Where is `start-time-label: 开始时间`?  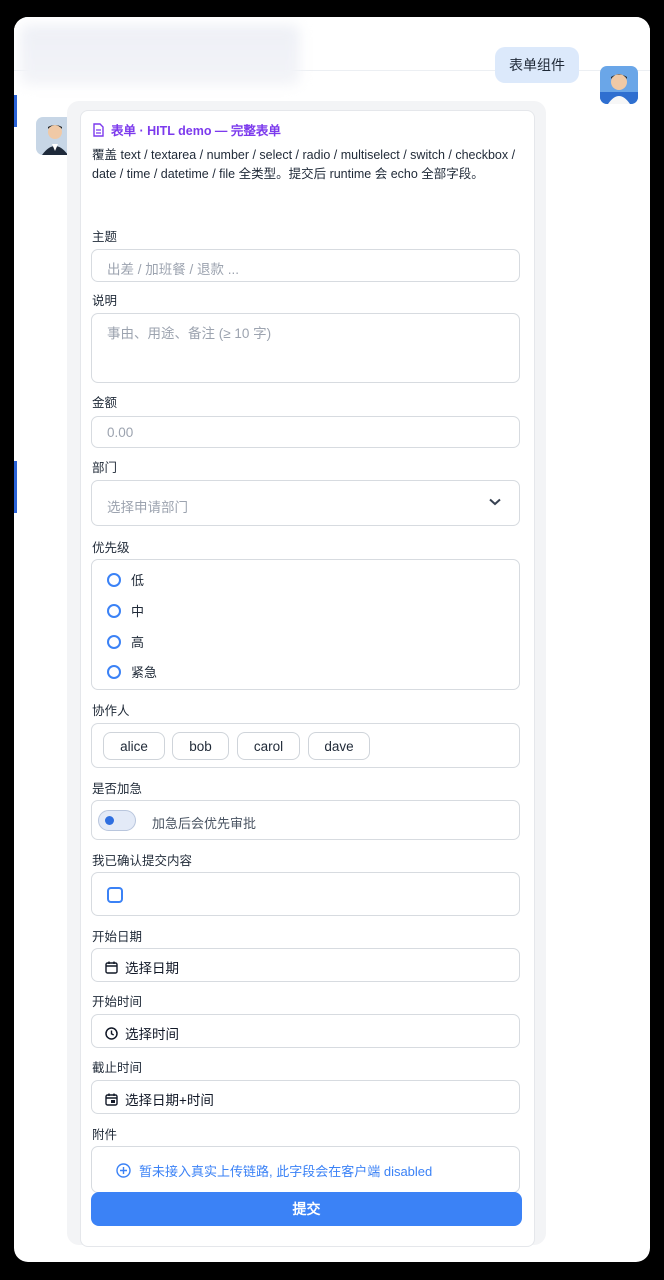
start-time-label: 开始时间 is located at coordinates (117, 1002).